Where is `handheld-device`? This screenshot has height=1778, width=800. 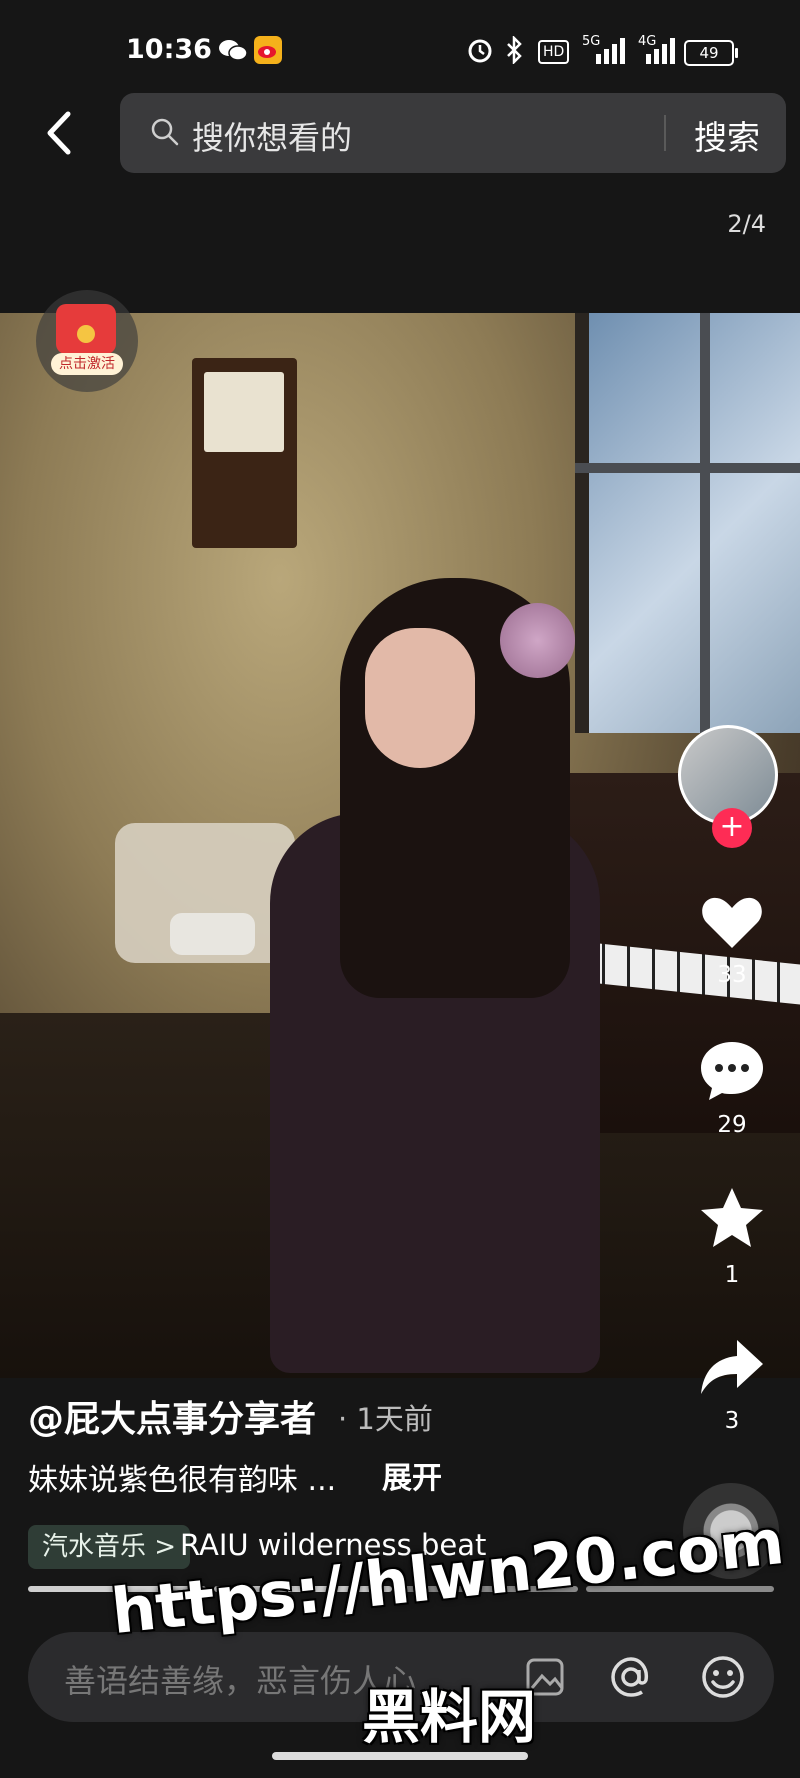 handheld-device is located at coordinates (212, 934).